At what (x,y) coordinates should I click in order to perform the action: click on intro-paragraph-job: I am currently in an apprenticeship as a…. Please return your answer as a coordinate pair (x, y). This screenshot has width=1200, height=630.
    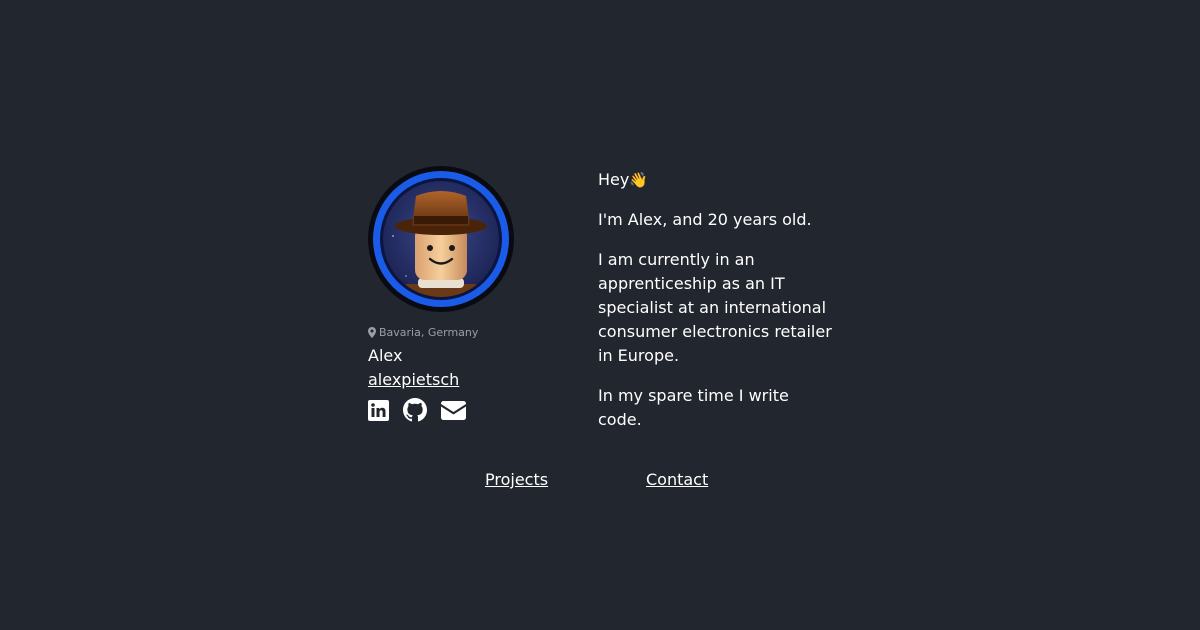
    Looking at the image, I should click on (715, 307).